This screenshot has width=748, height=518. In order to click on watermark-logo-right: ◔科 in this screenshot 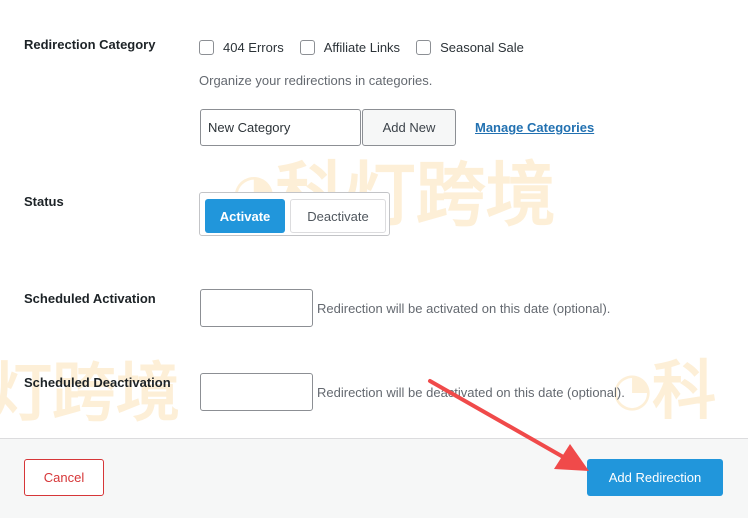, I will do `click(664, 392)`.